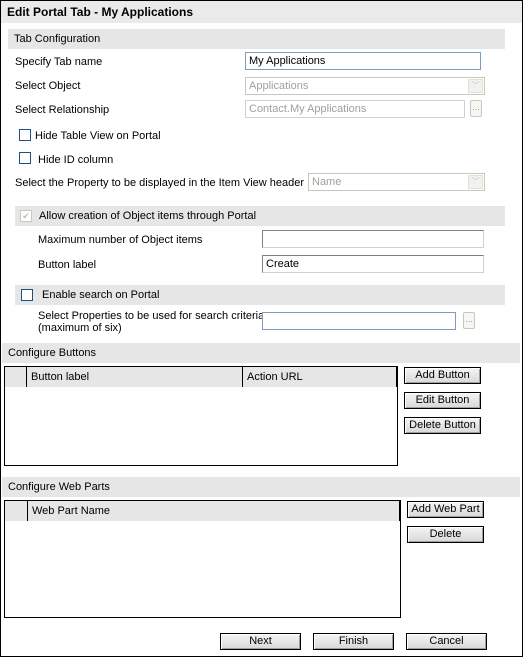 The image size is (523, 657). I want to click on item-view-header-value: Name, so click(327, 182).